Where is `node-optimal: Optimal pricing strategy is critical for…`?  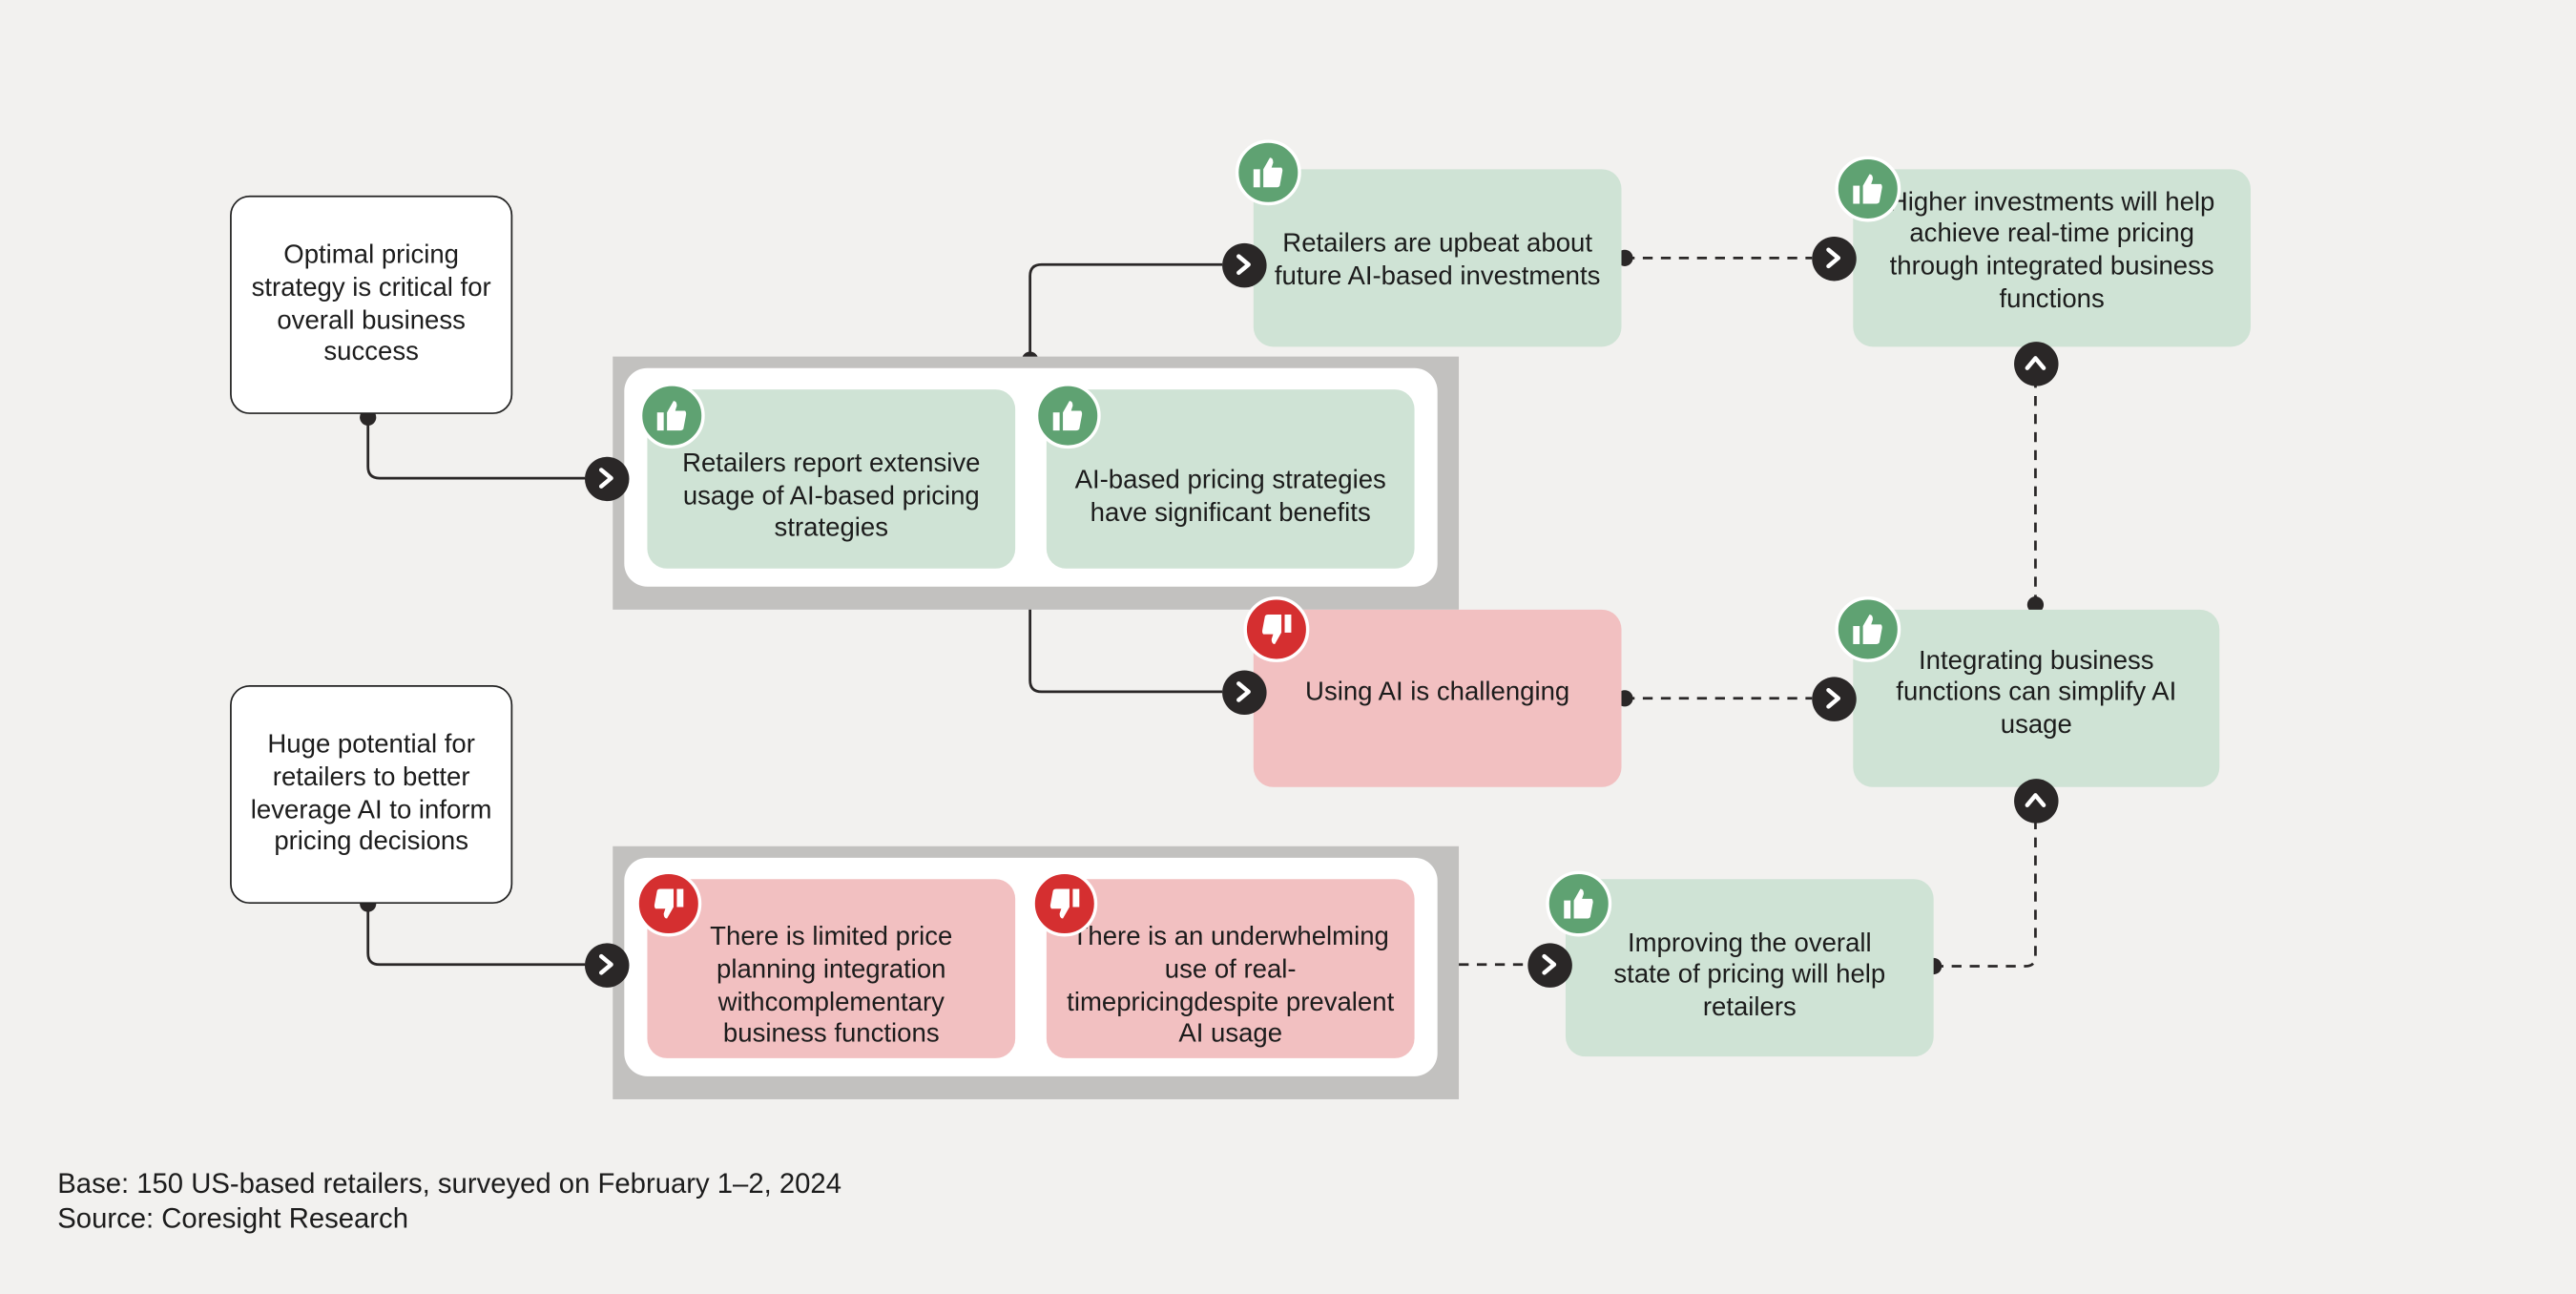 node-optimal: Optimal pricing strategy is critical for… is located at coordinates (371, 304).